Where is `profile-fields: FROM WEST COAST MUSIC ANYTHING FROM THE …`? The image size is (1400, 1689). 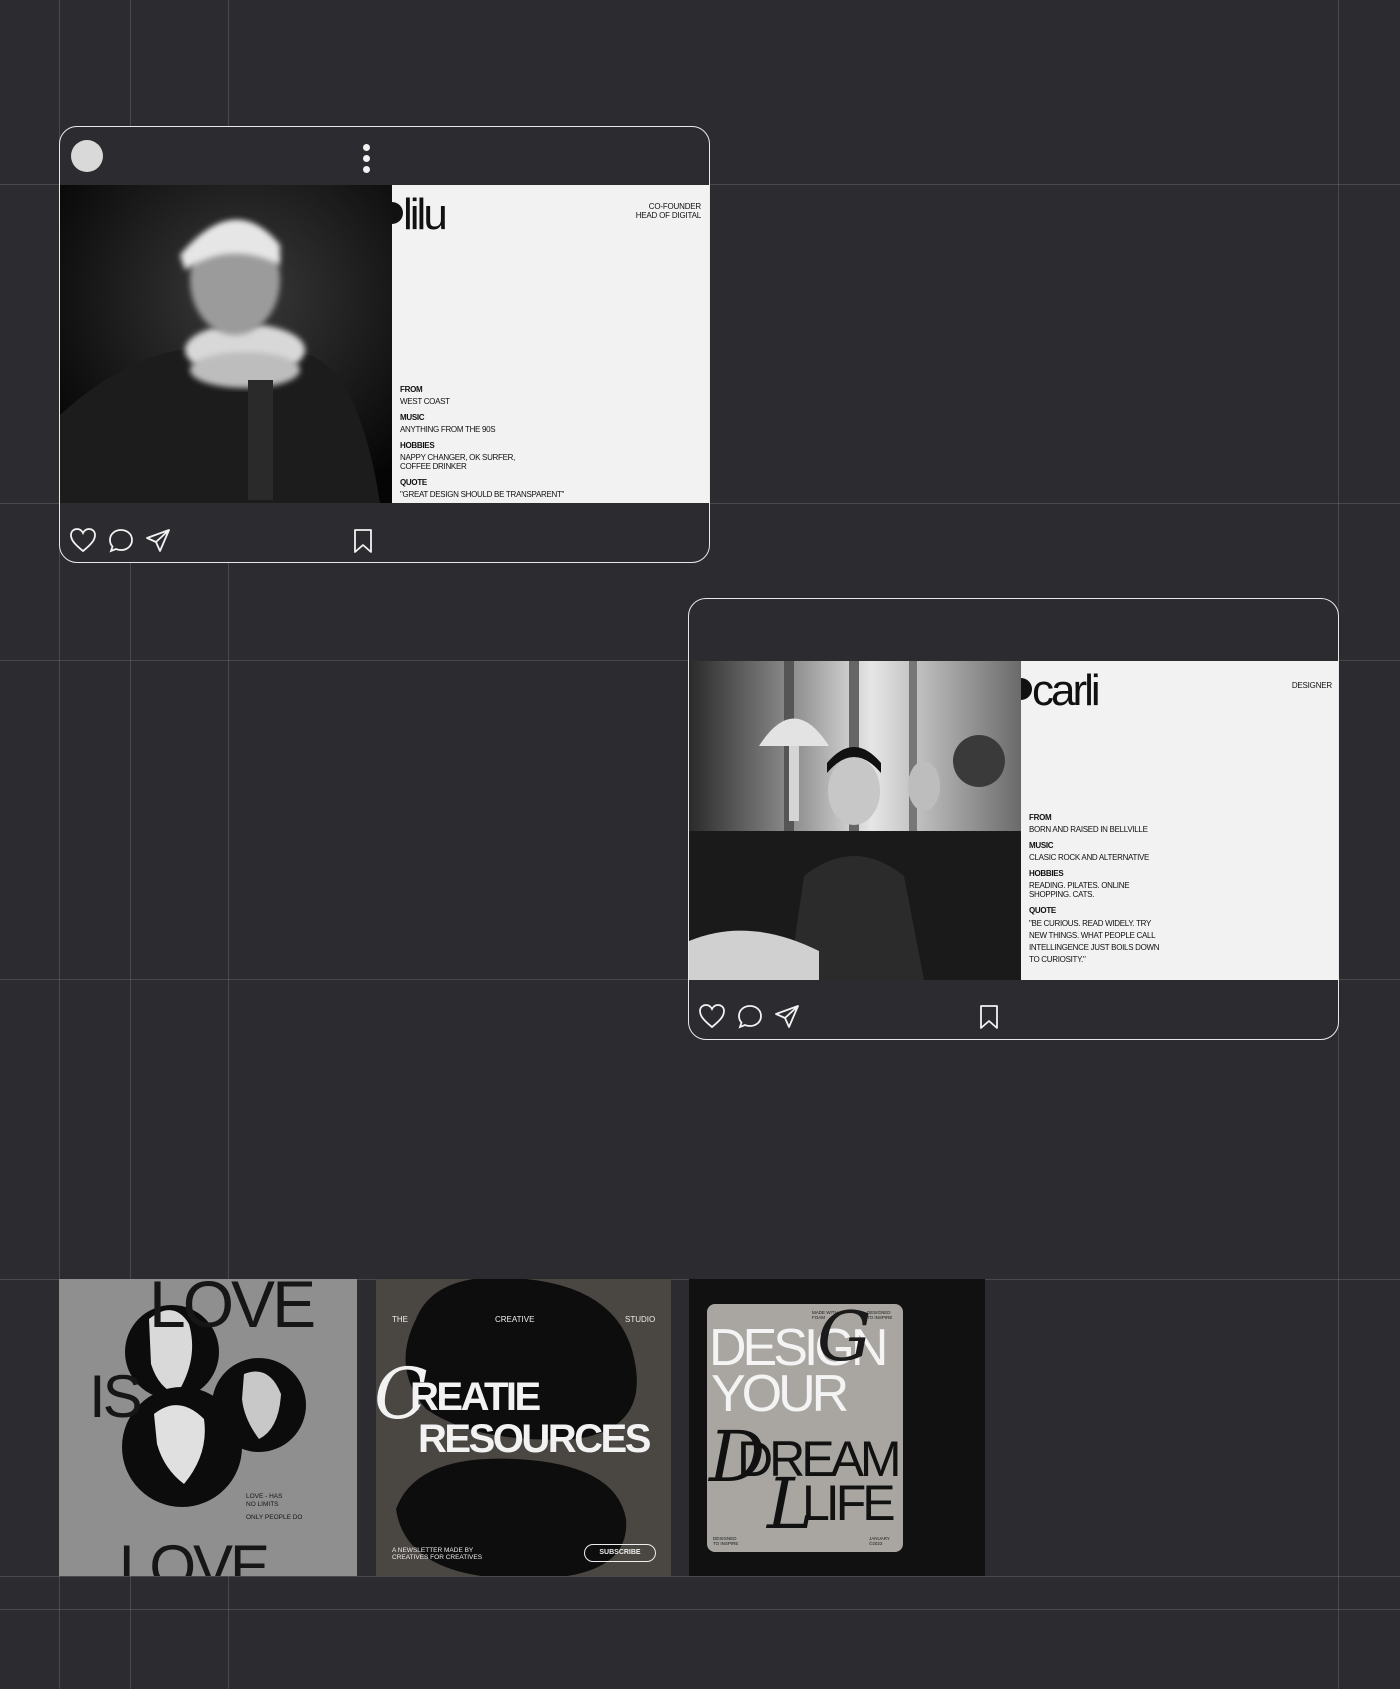 profile-fields: FROM WEST COAST MUSIC ANYTHING FROM THE … is located at coordinates (550, 444).